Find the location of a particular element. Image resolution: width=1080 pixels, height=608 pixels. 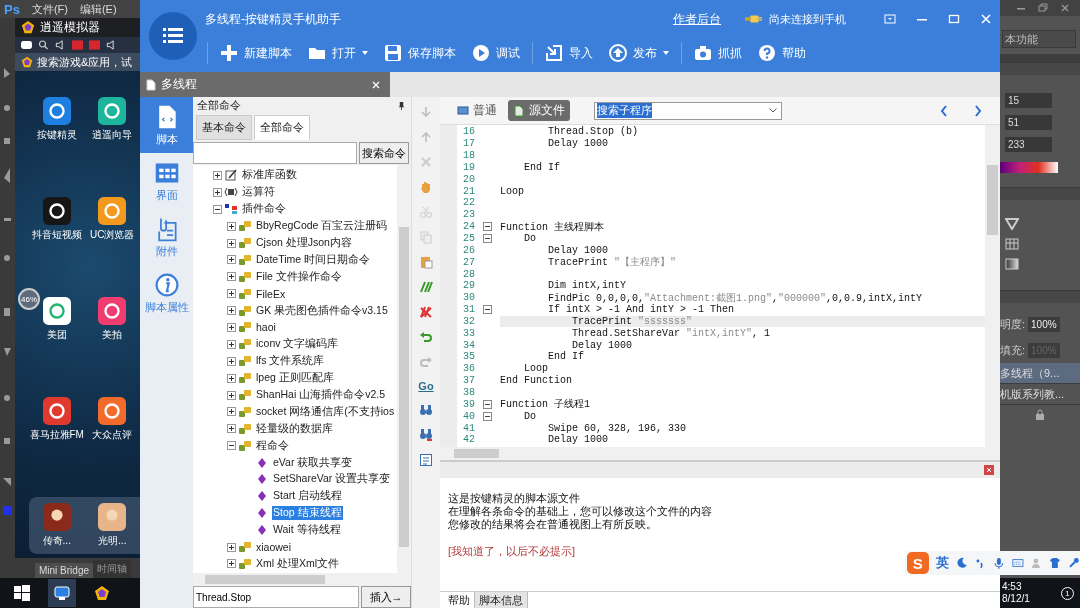

uncomment-icon is located at coordinates (426, 312).